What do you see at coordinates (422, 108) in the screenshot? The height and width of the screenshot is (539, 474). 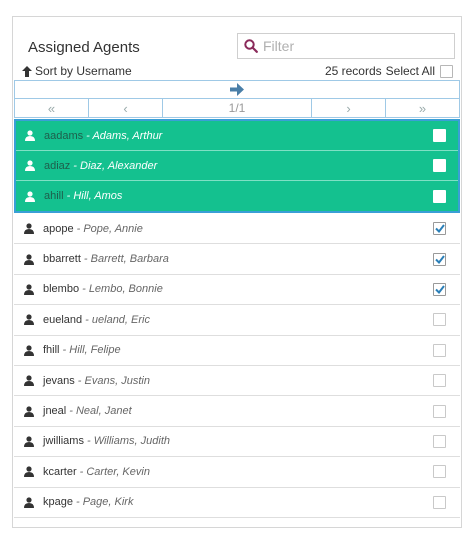 I see `last-page-button: »` at bounding box center [422, 108].